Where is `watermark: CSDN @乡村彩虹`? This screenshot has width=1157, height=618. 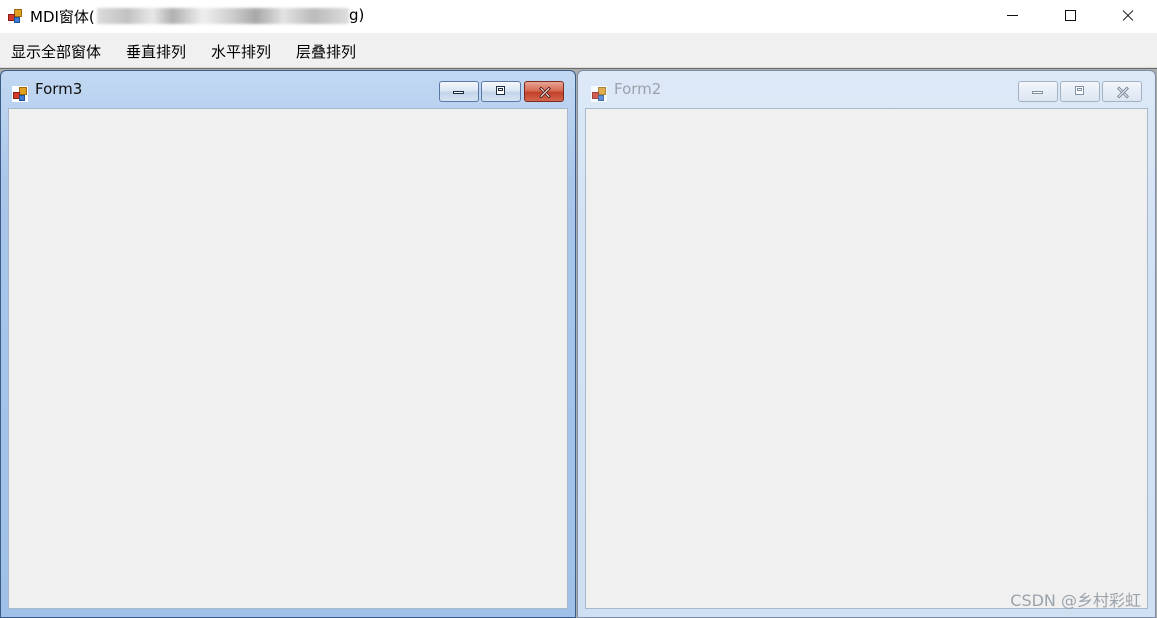
watermark: CSDN @乡村彩虹 is located at coordinates (1075, 600).